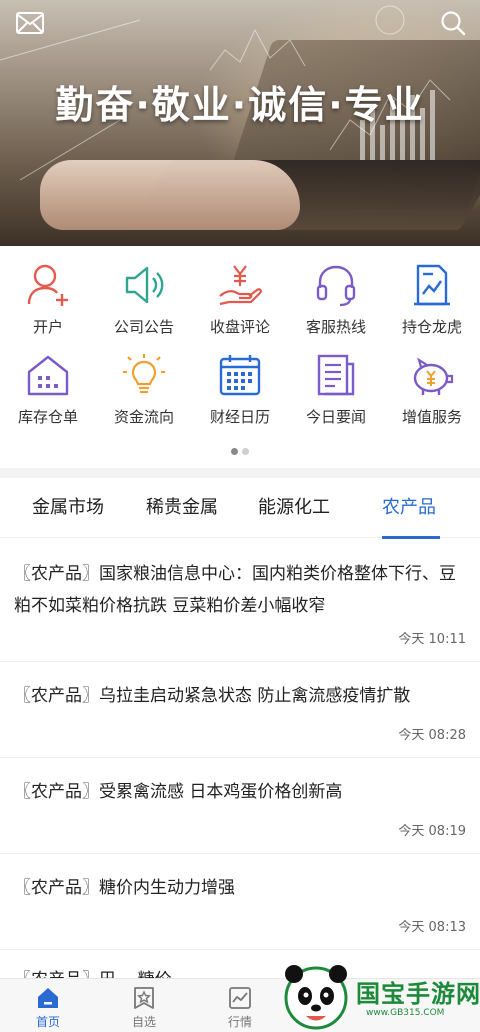  Describe the element at coordinates (453, 23) in the screenshot. I see `search-icon` at that location.